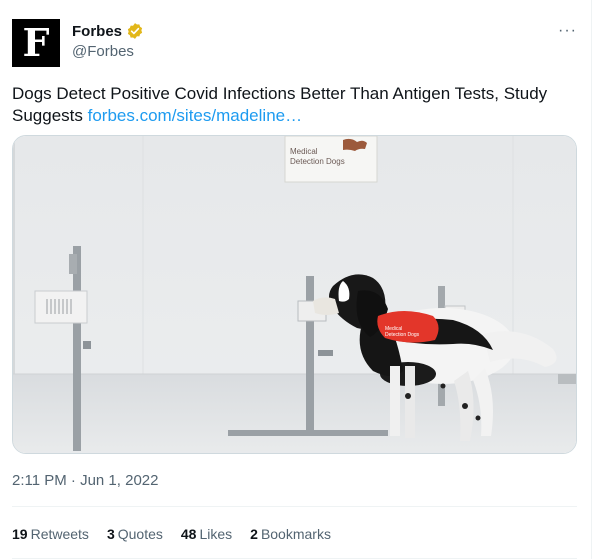  I want to click on engagement-stats: 19 Retweets 3 Quotes 48 Likes 2 Bookmarks, so click(180, 534).